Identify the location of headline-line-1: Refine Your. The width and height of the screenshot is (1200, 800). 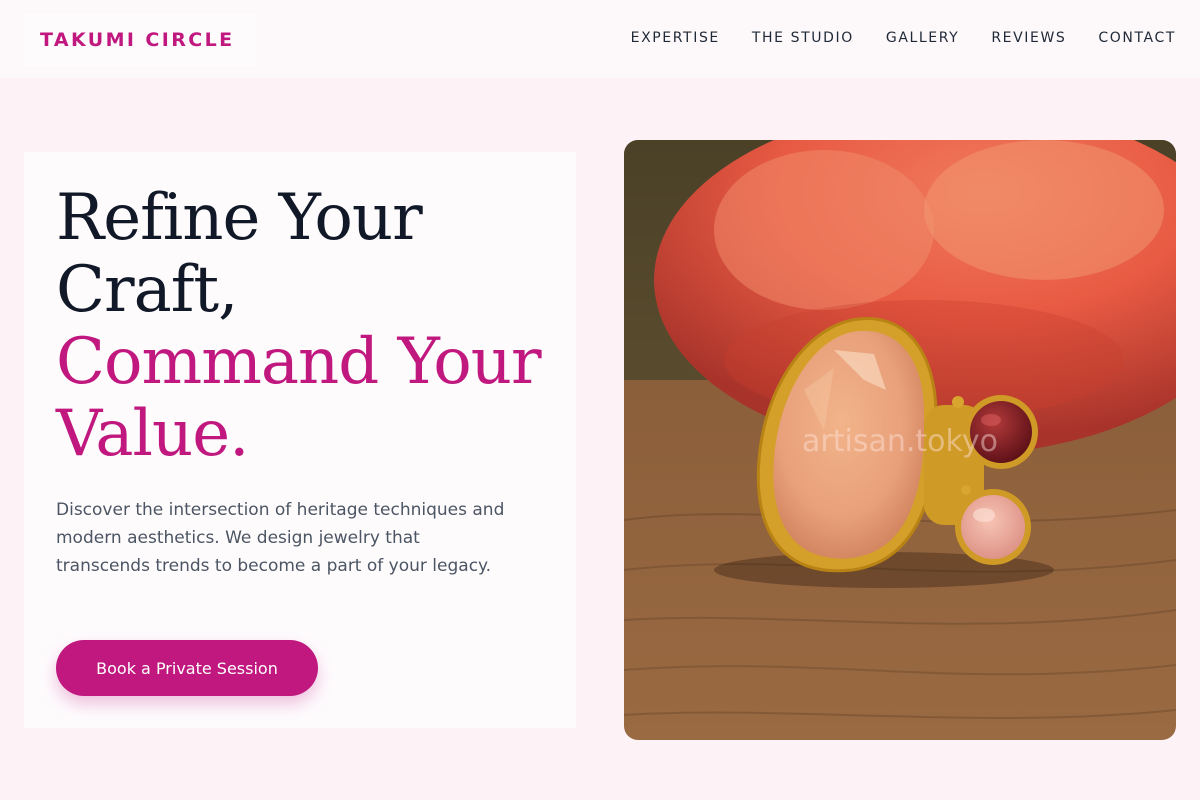
(239, 218).